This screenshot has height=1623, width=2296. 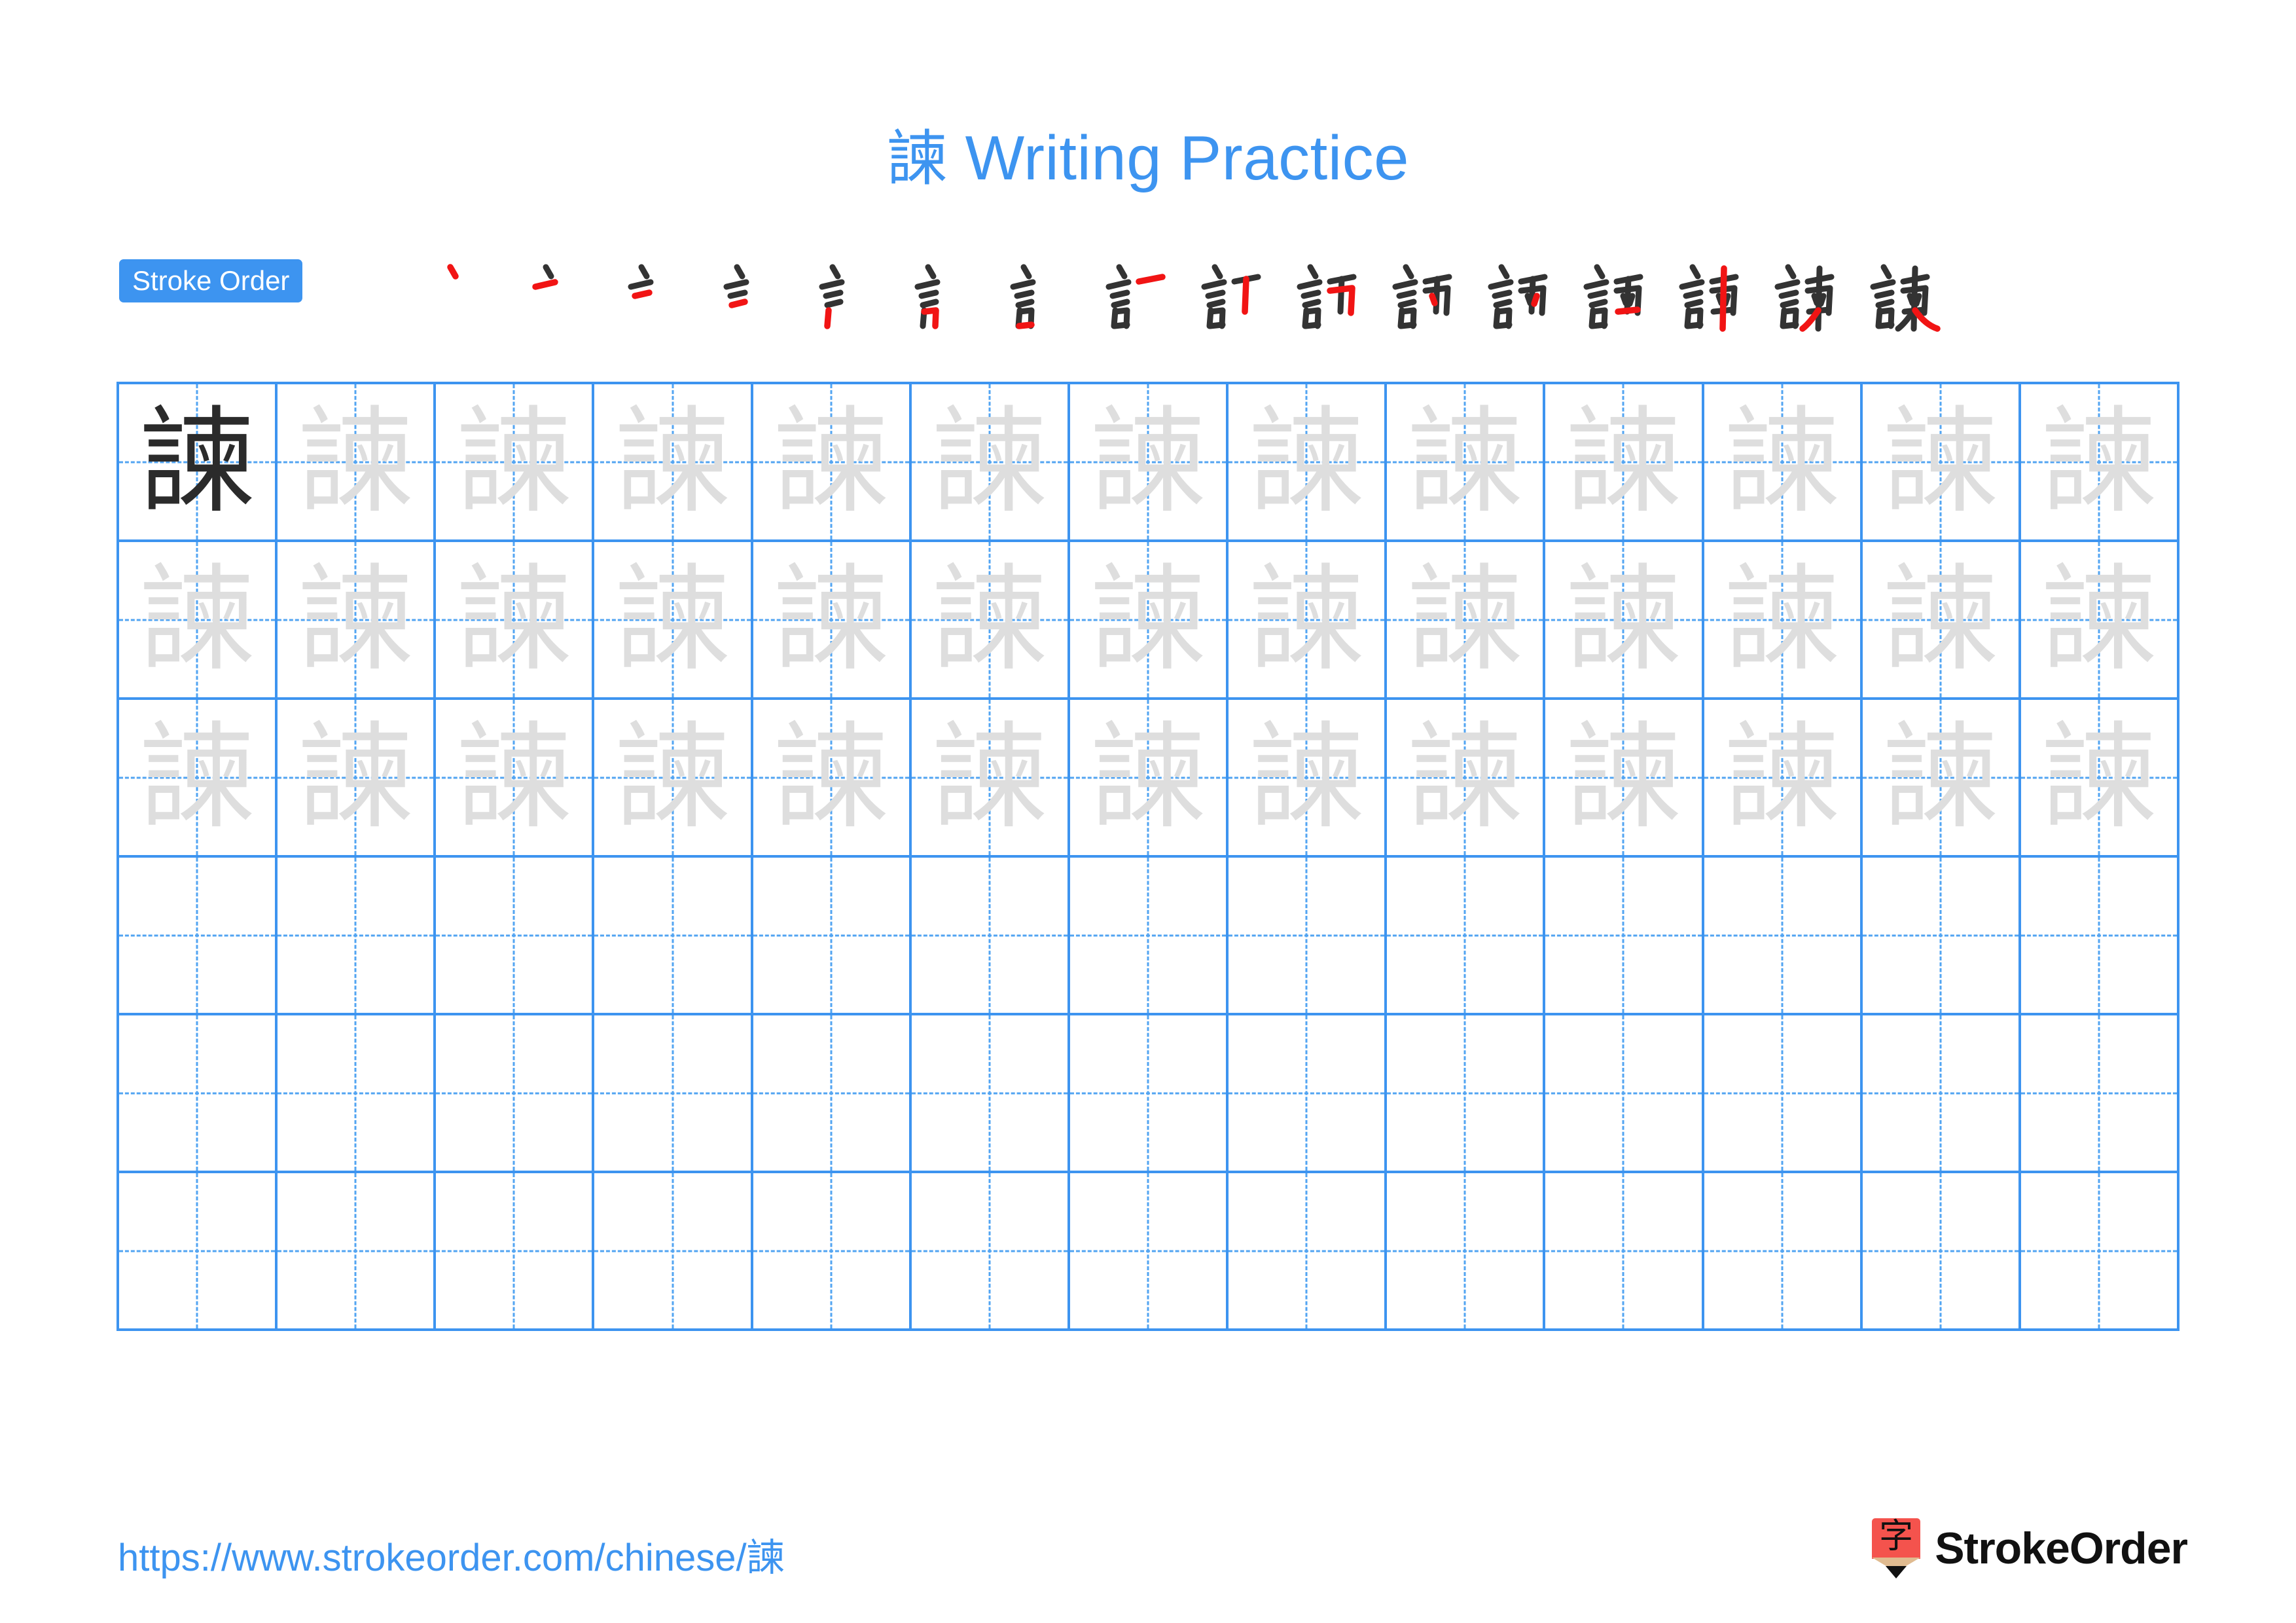 I want to click on grid-cell-r4c2, so click(x=357, y=936).